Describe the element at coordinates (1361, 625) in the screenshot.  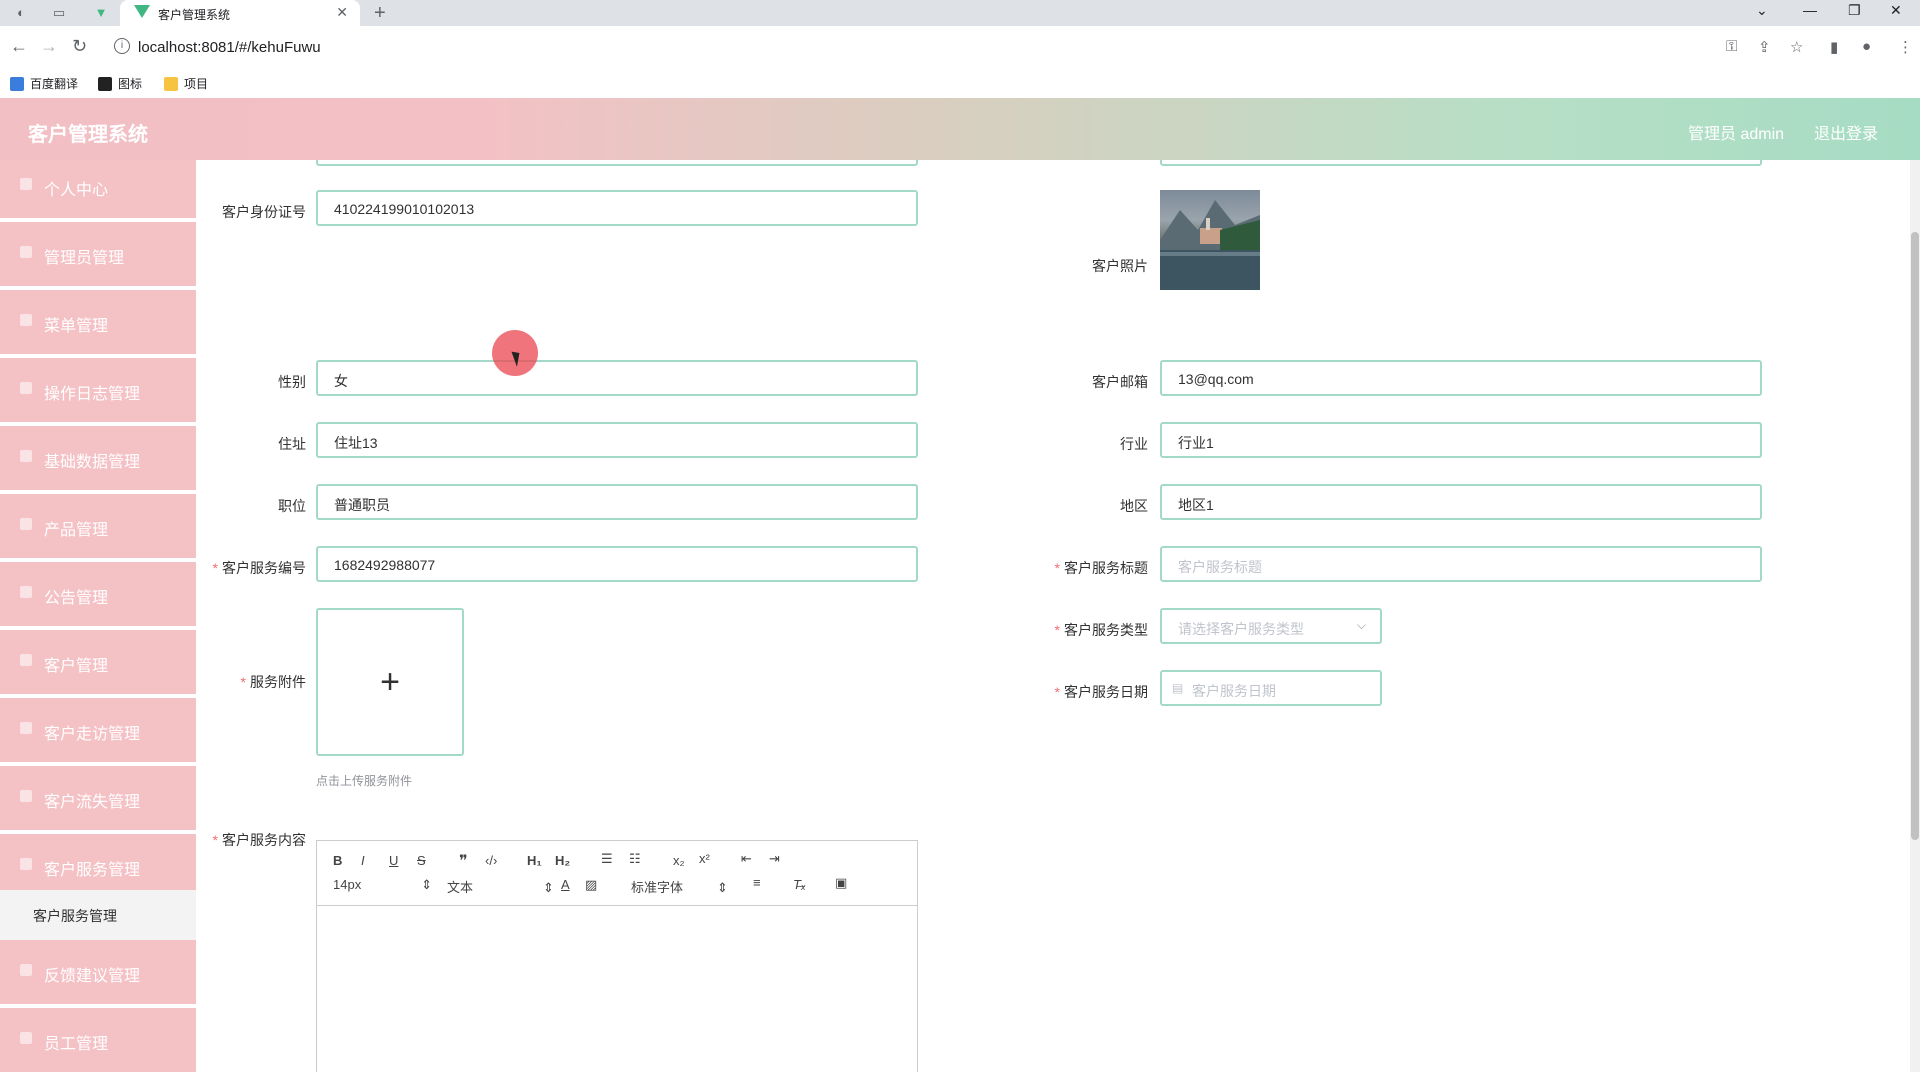
I see `chevron-down-icon: ⌵` at that location.